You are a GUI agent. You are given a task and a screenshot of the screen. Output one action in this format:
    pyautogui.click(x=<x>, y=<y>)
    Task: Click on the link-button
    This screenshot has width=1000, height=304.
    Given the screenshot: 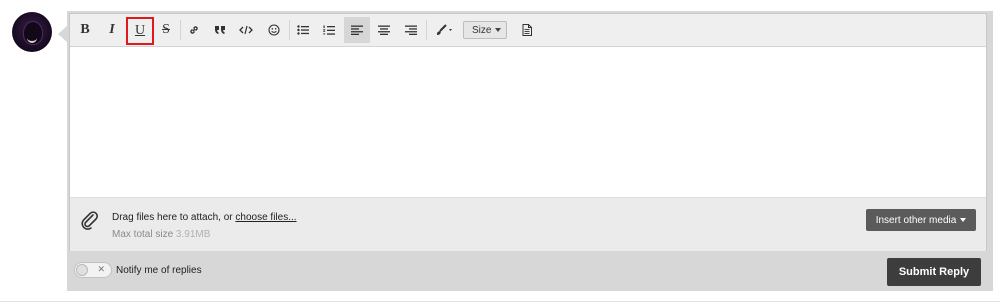 What is the action you would take?
    pyautogui.click(x=194, y=30)
    